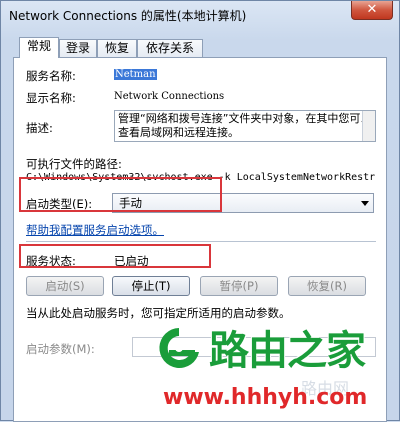 This screenshot has height=422, width=400. I want to click on description-text: 管理“网络和拨号连接”文件夹中对象，在其中您可以查看局域网和远程连接。, so click(245, 125).